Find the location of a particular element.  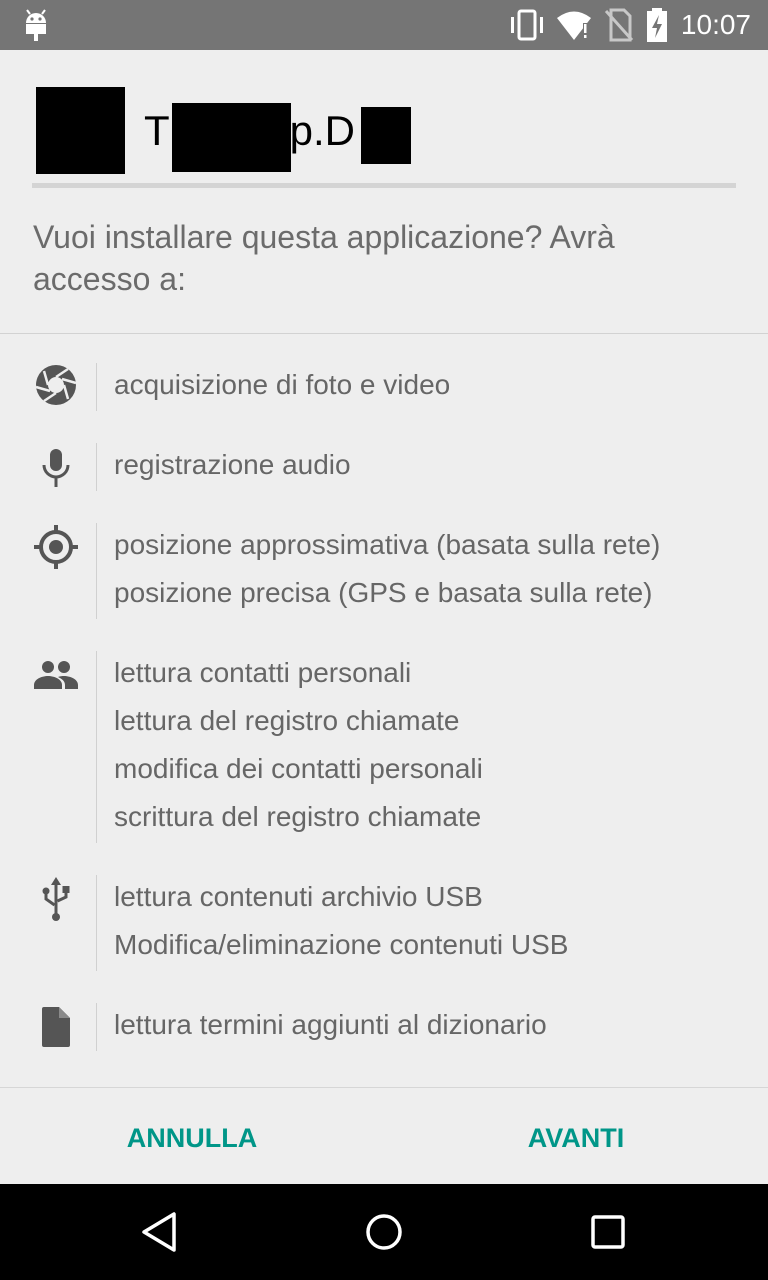

back-icon is located at coordinates (160, 1232).